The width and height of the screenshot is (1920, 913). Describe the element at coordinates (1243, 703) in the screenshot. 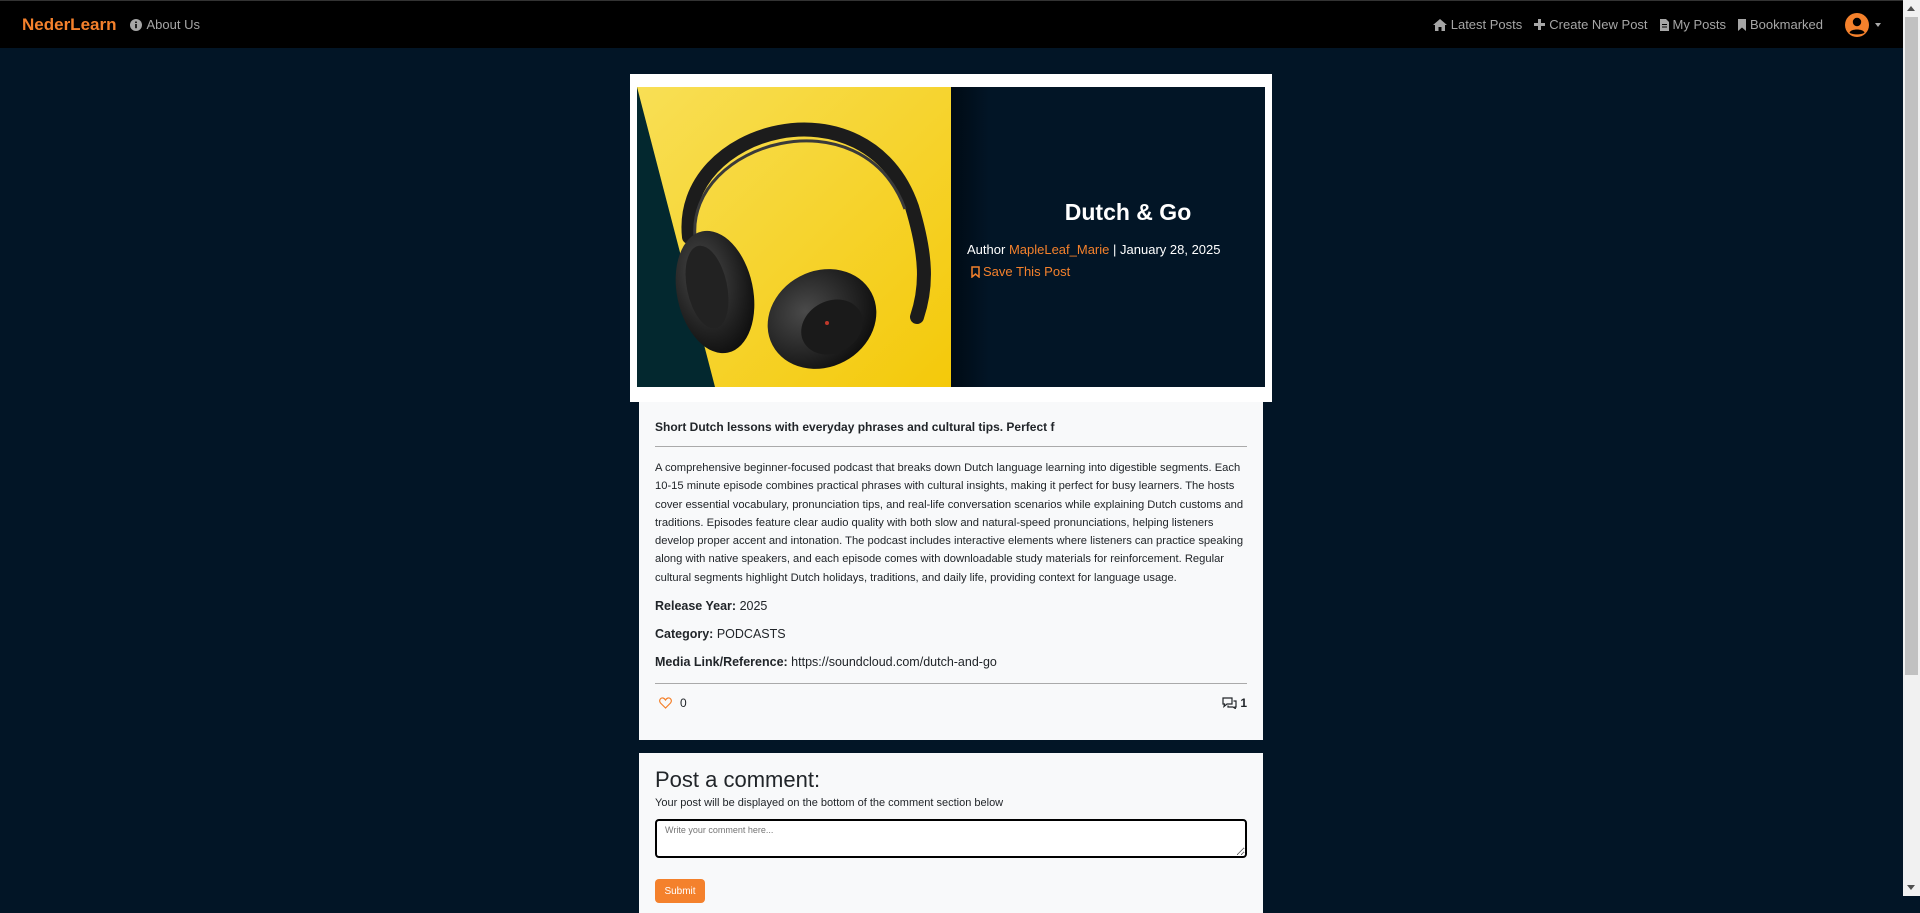

I see `comment-count-value: 1` at that location.